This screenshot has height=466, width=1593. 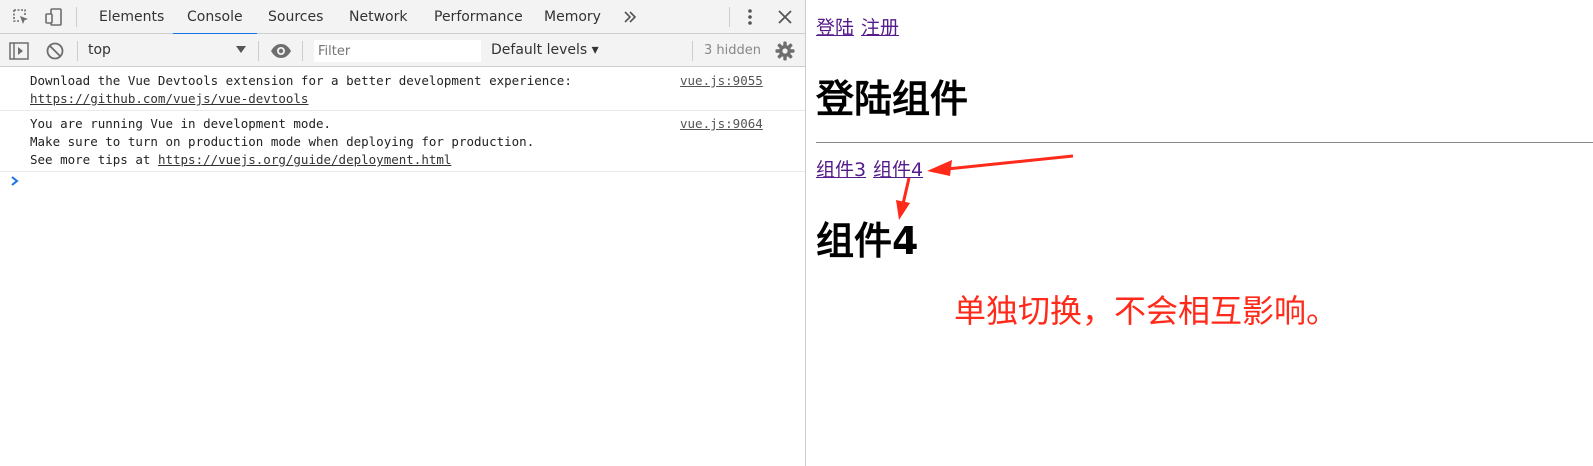 I want to click on hidden-messages-count: 3 hidden, so click(x=732, y=50).